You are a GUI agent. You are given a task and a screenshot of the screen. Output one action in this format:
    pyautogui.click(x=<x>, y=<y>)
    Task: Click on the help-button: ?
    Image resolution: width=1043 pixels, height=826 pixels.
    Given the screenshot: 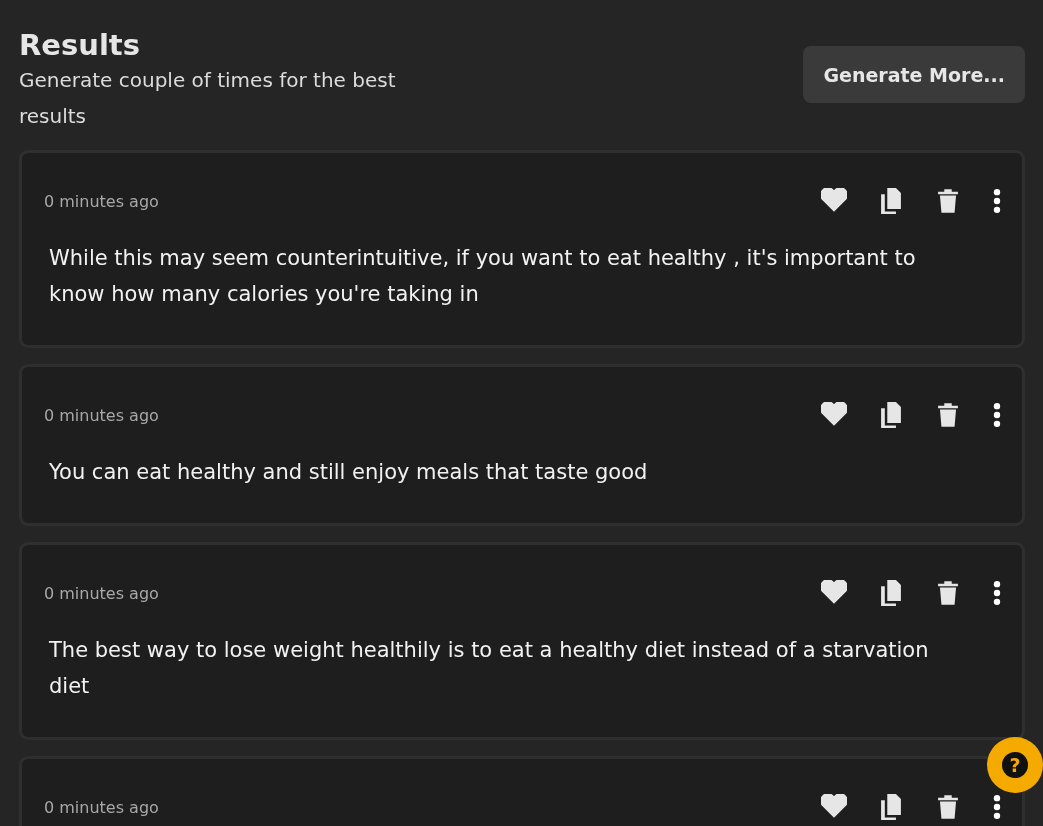 What is the action you would take?
    pyautogui.click(x=1015, y=765)
    